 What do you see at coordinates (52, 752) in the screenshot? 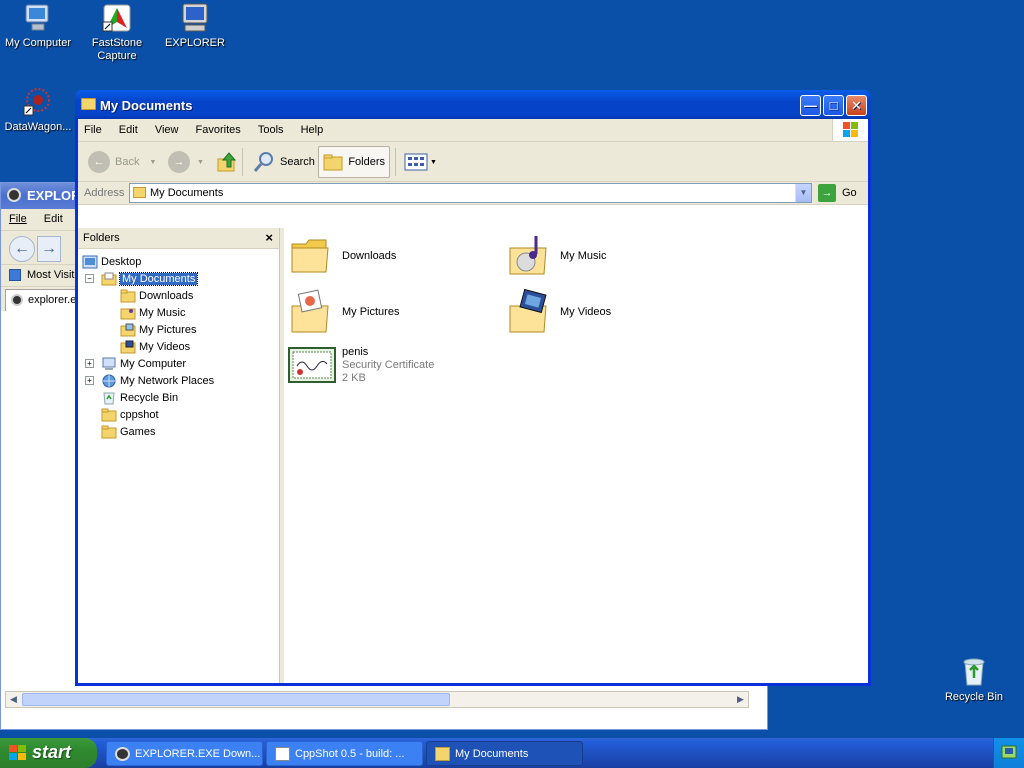
I see `start-label: start` at bounding box center [52, 752].